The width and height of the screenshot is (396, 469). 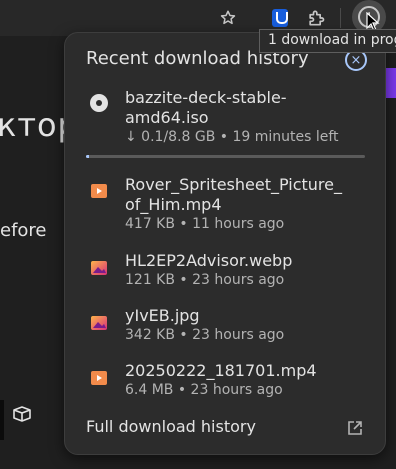 I want to click on bookmark-star-icon, so click(x=228, y=18).